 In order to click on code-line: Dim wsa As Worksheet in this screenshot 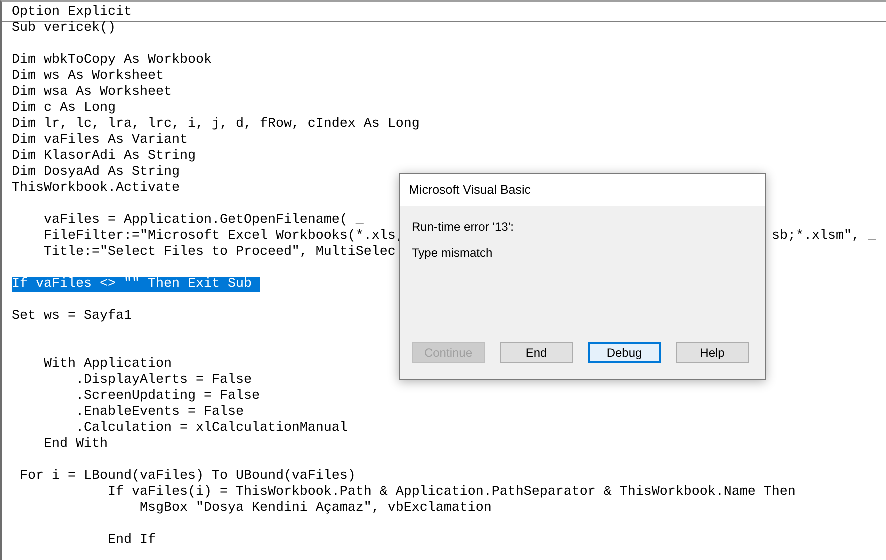, I will do `click(92, 92)`.